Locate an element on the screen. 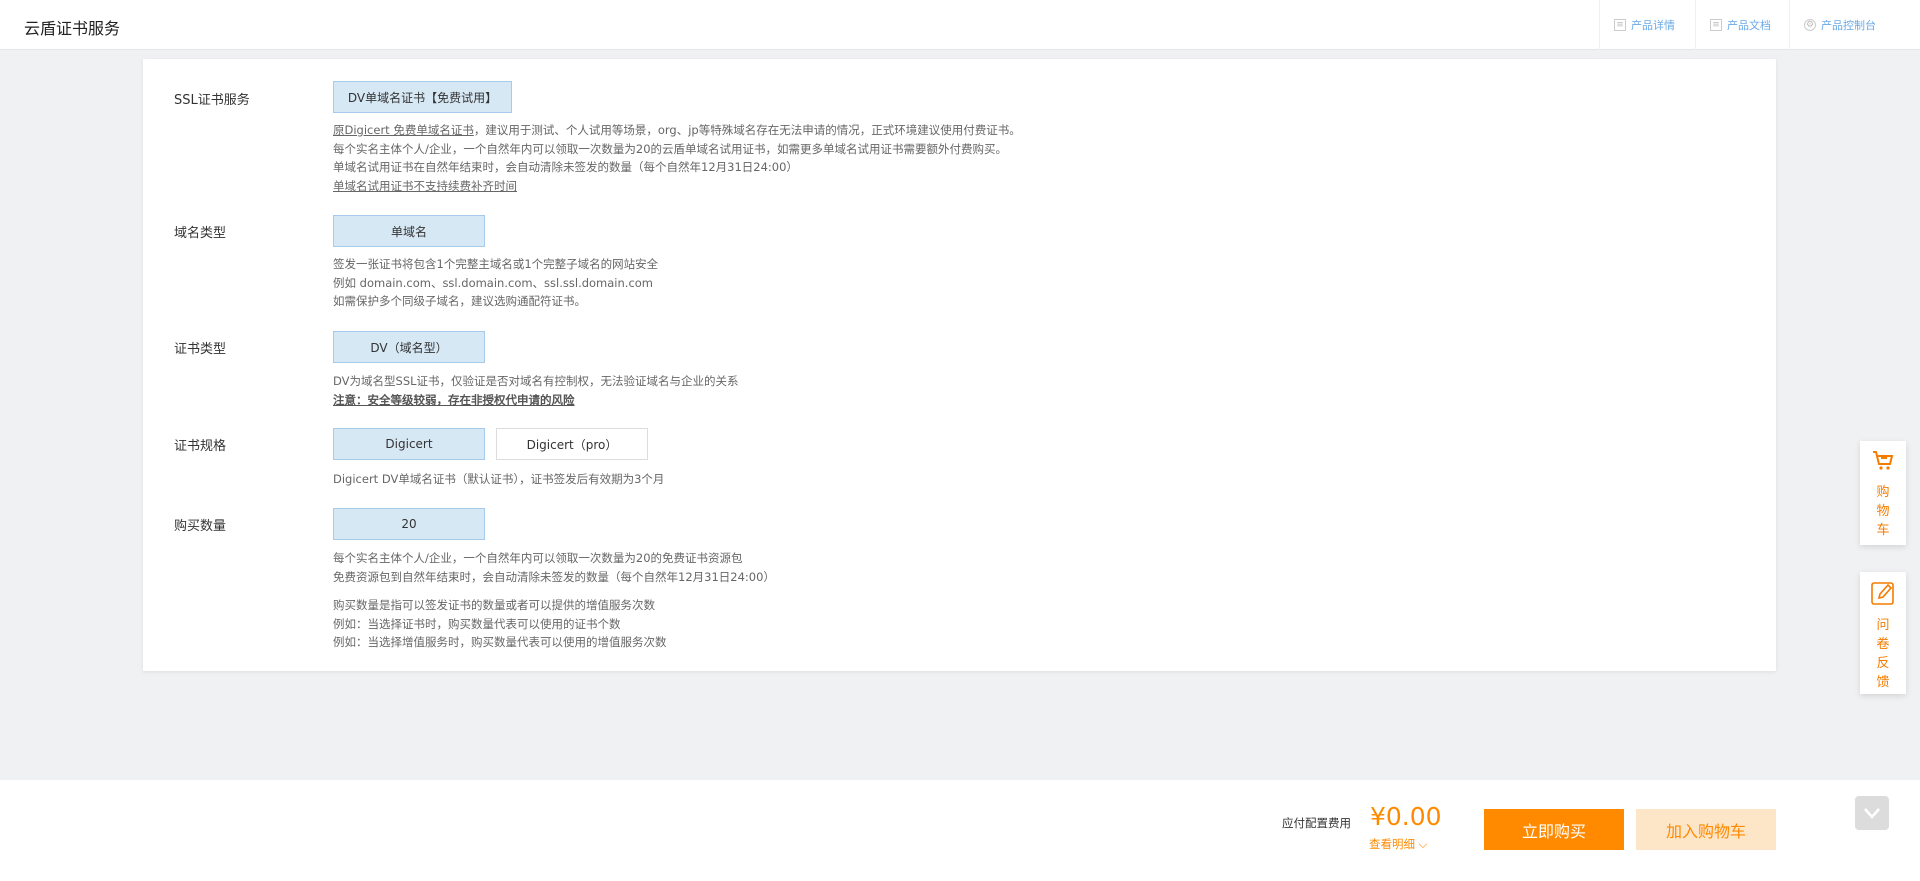 The height and width of the screenshot is (881, 1920). domain-type-label: 域名类型 is located at coordinates (200, 233).